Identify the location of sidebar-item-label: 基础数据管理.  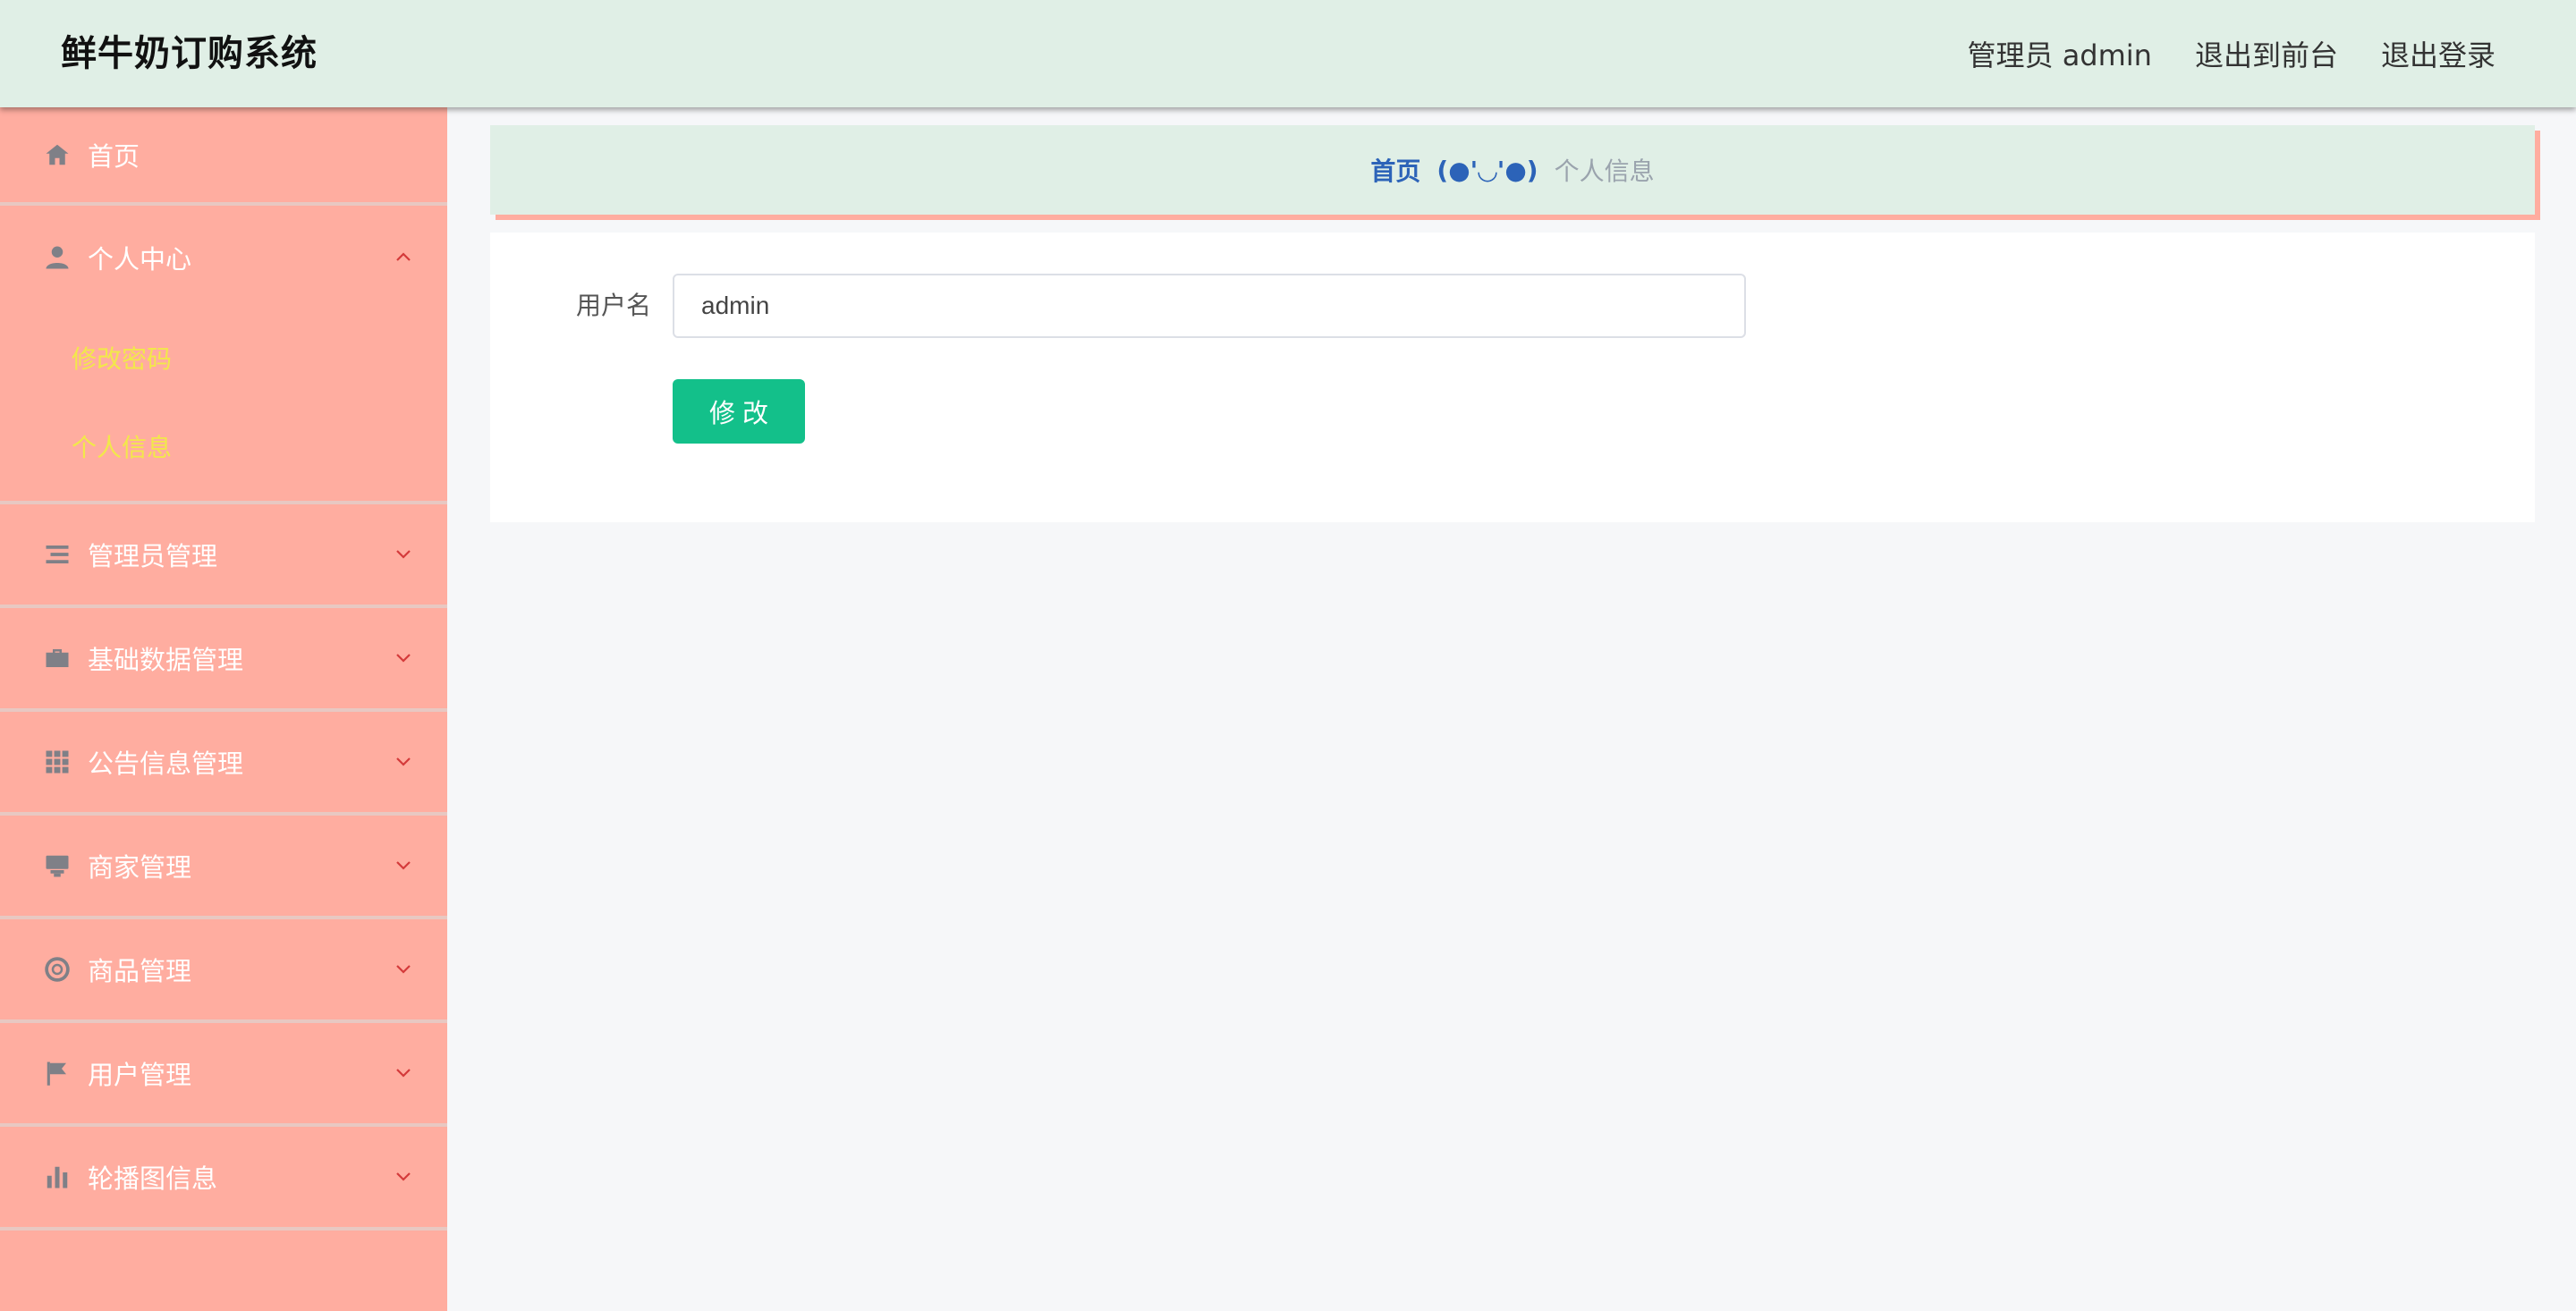
(166, 660).